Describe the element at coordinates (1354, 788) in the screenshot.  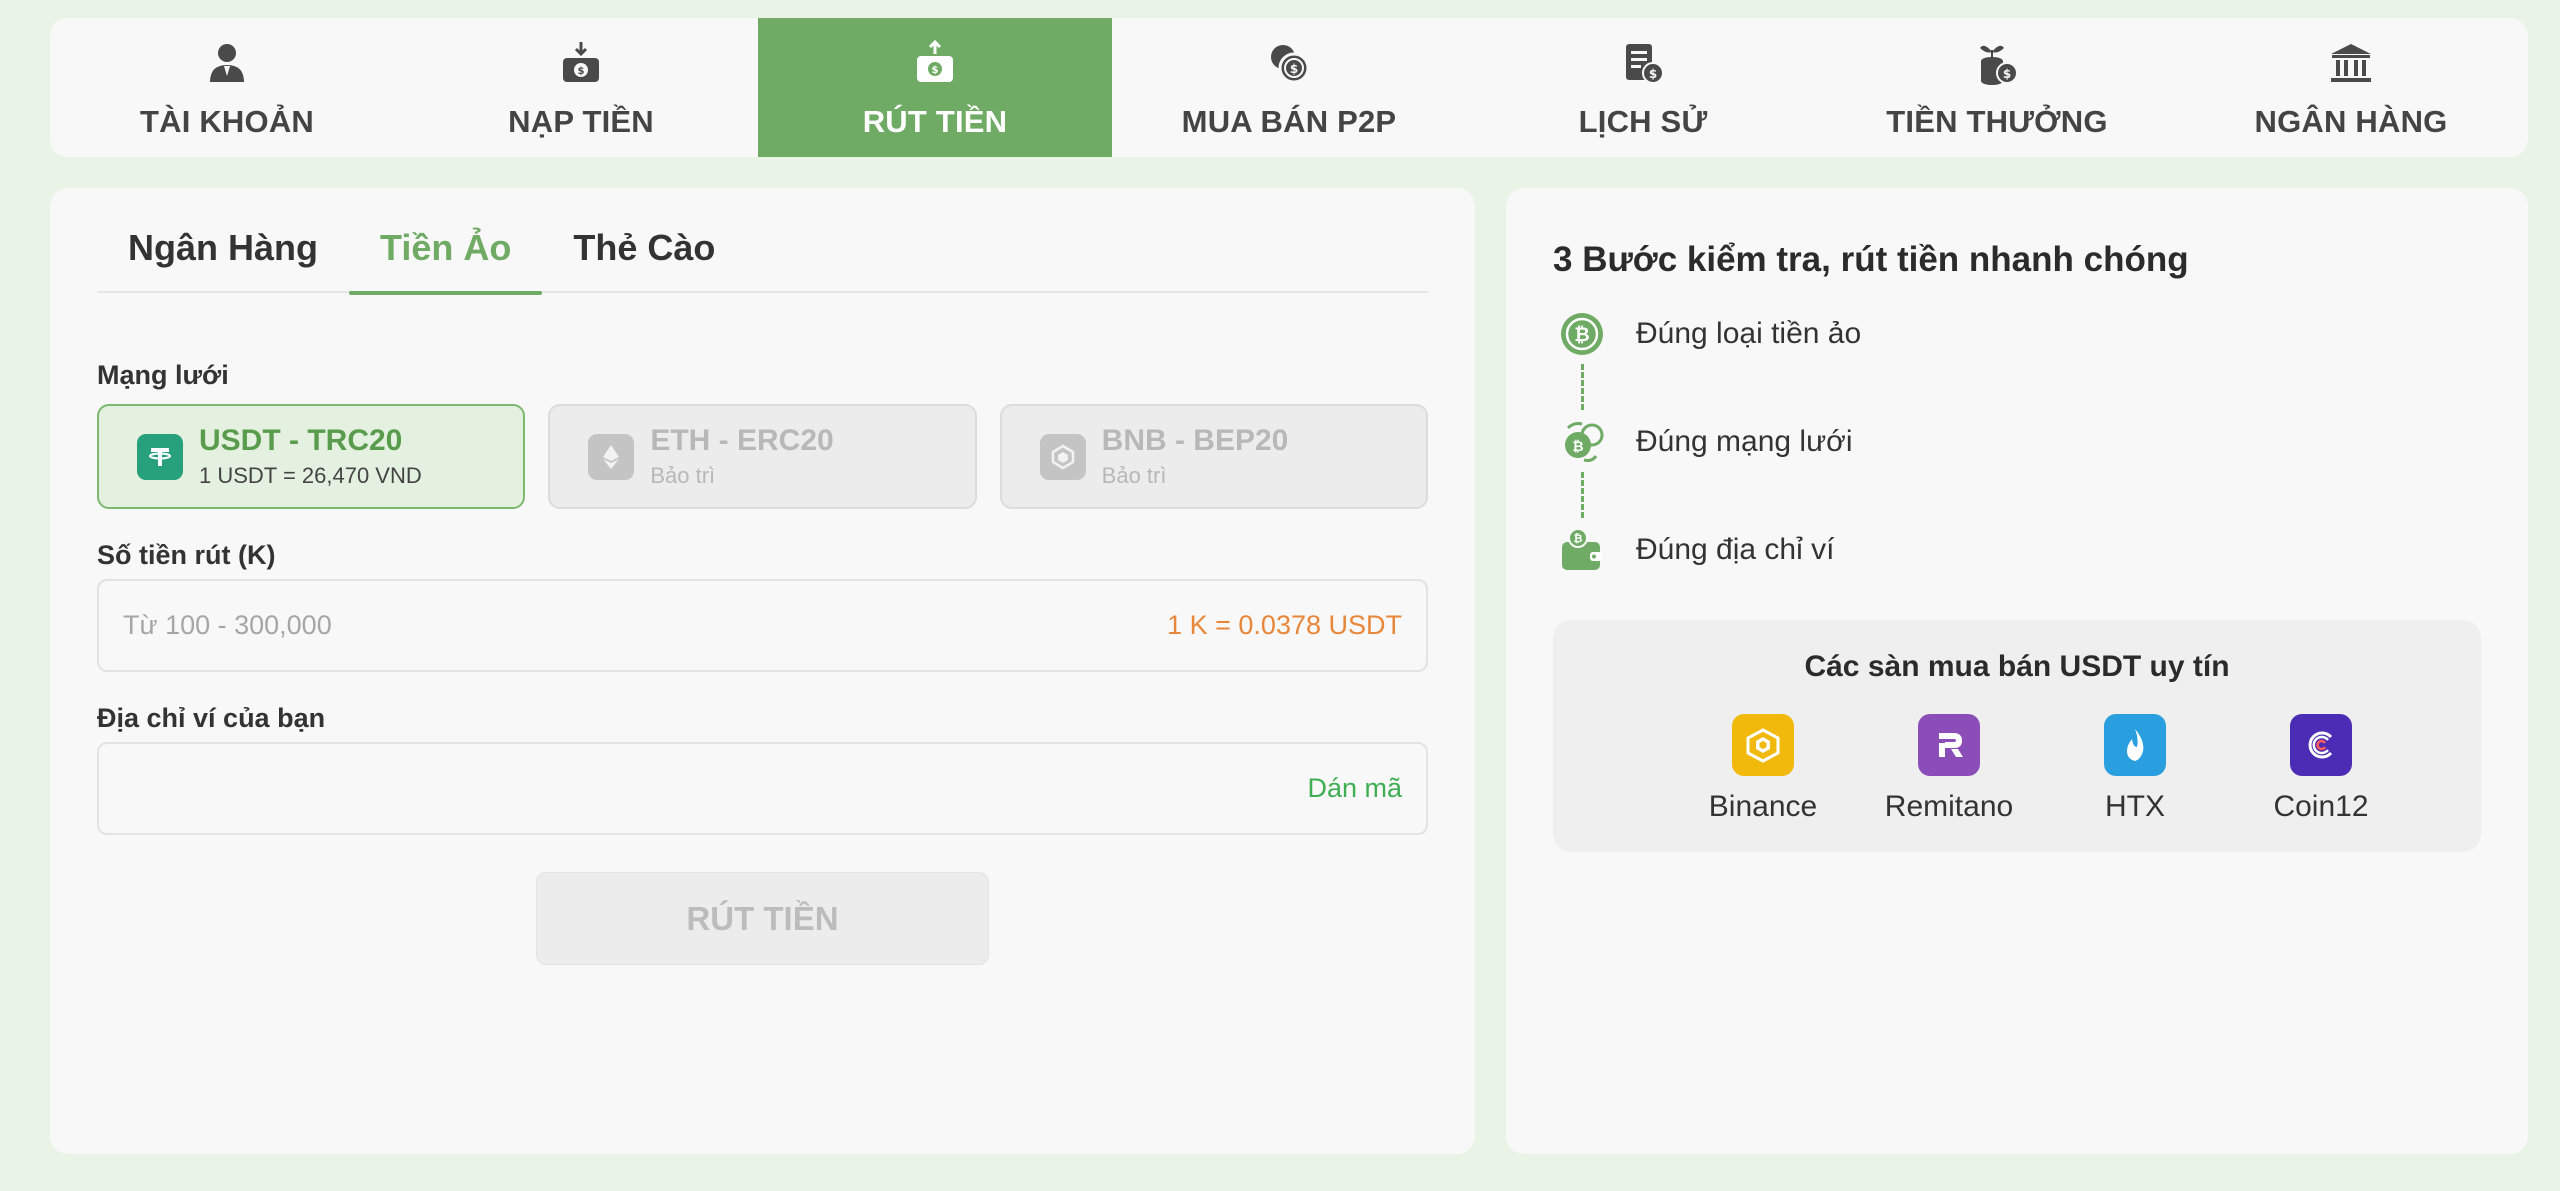
I see `paste-button: Dán mã` at that location.